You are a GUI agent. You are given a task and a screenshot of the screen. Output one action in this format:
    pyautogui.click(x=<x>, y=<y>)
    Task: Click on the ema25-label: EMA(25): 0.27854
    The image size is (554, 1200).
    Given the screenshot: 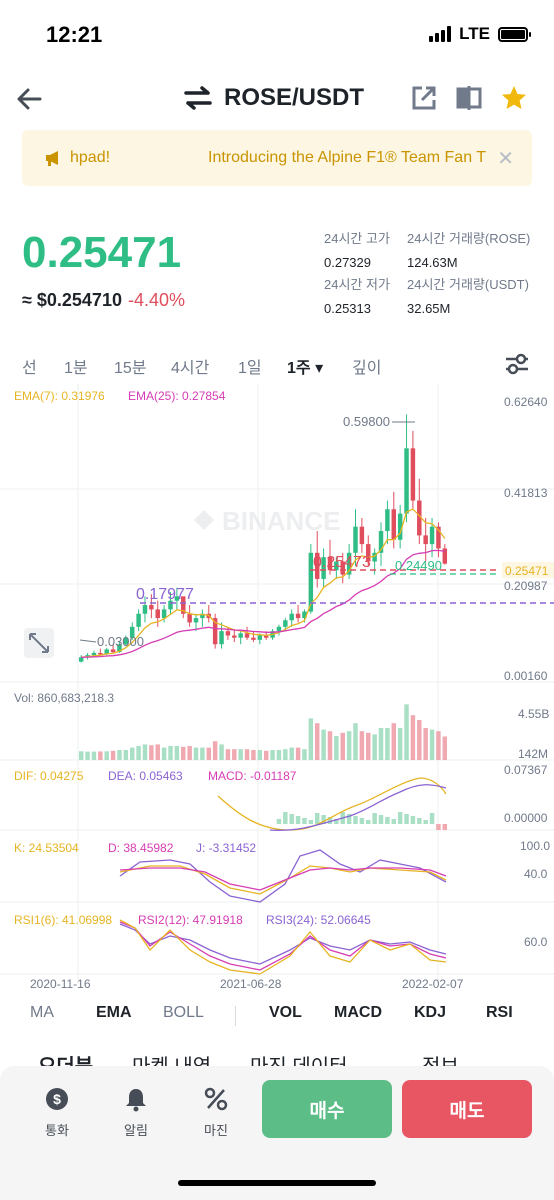 What is the action you would take?
    pyautogui.click(x=177, y=396)
    